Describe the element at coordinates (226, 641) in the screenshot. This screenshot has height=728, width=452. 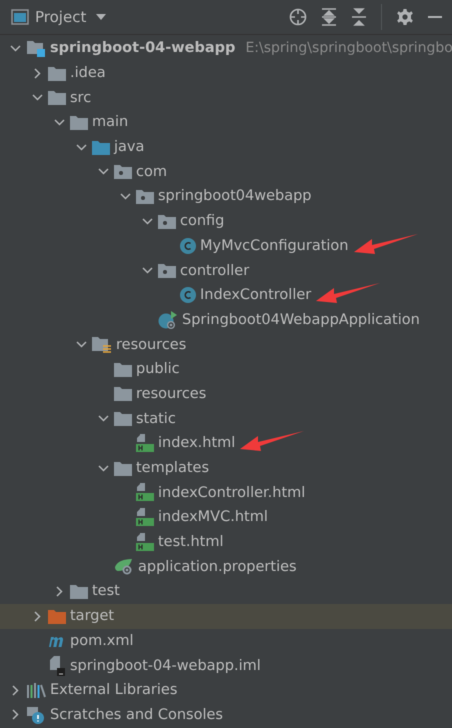
I see `tree-row: pom.xml` at that location.